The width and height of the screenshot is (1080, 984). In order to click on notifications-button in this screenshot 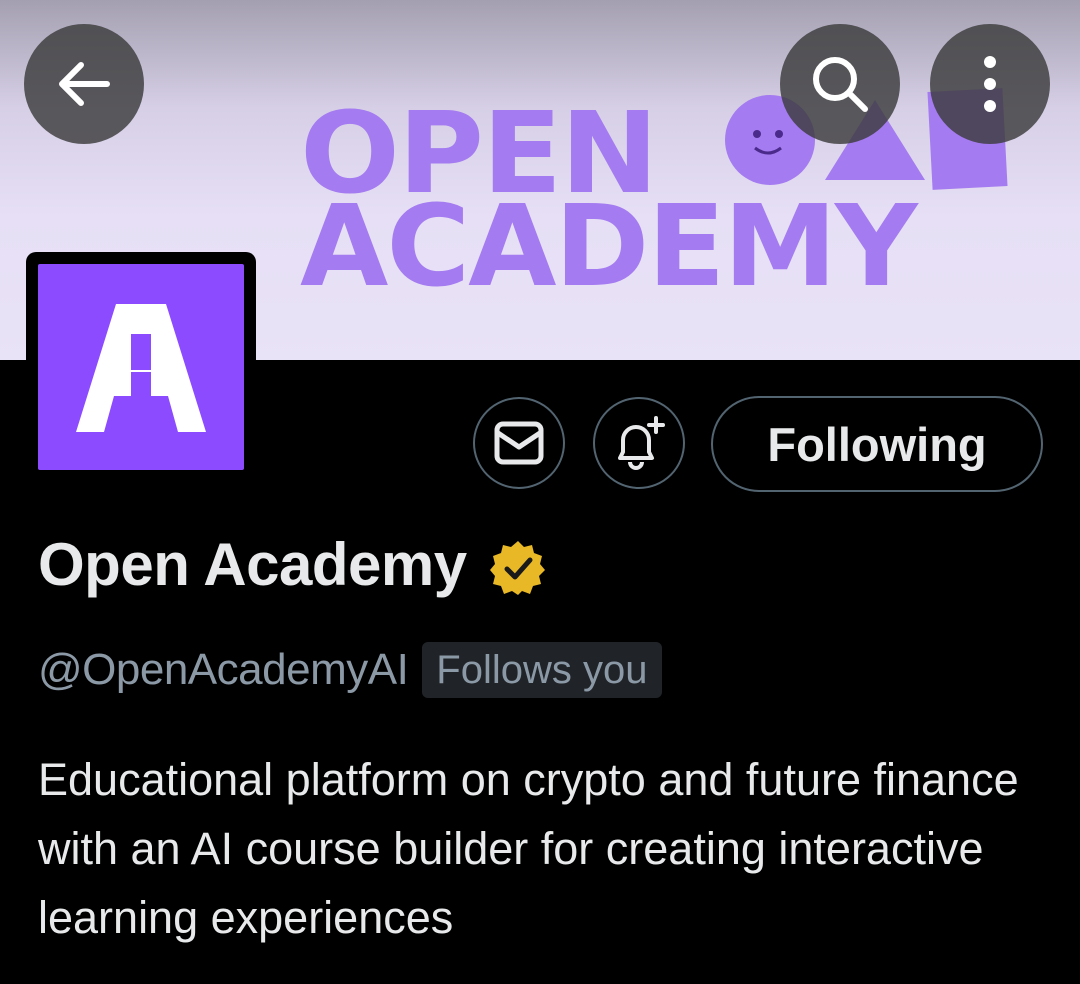, I will do `click(639, 443)`.